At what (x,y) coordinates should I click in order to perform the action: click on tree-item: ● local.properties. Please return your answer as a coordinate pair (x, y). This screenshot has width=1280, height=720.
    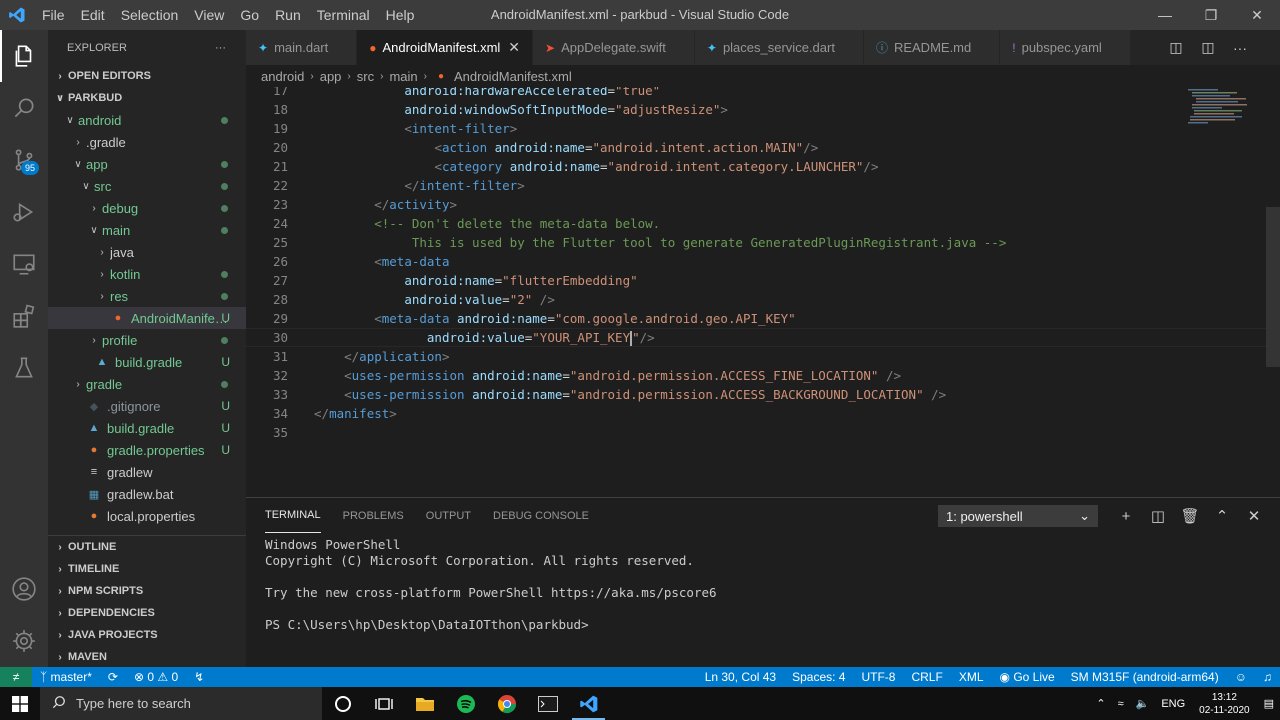
    Looking at the image, I should click on (147, 516).